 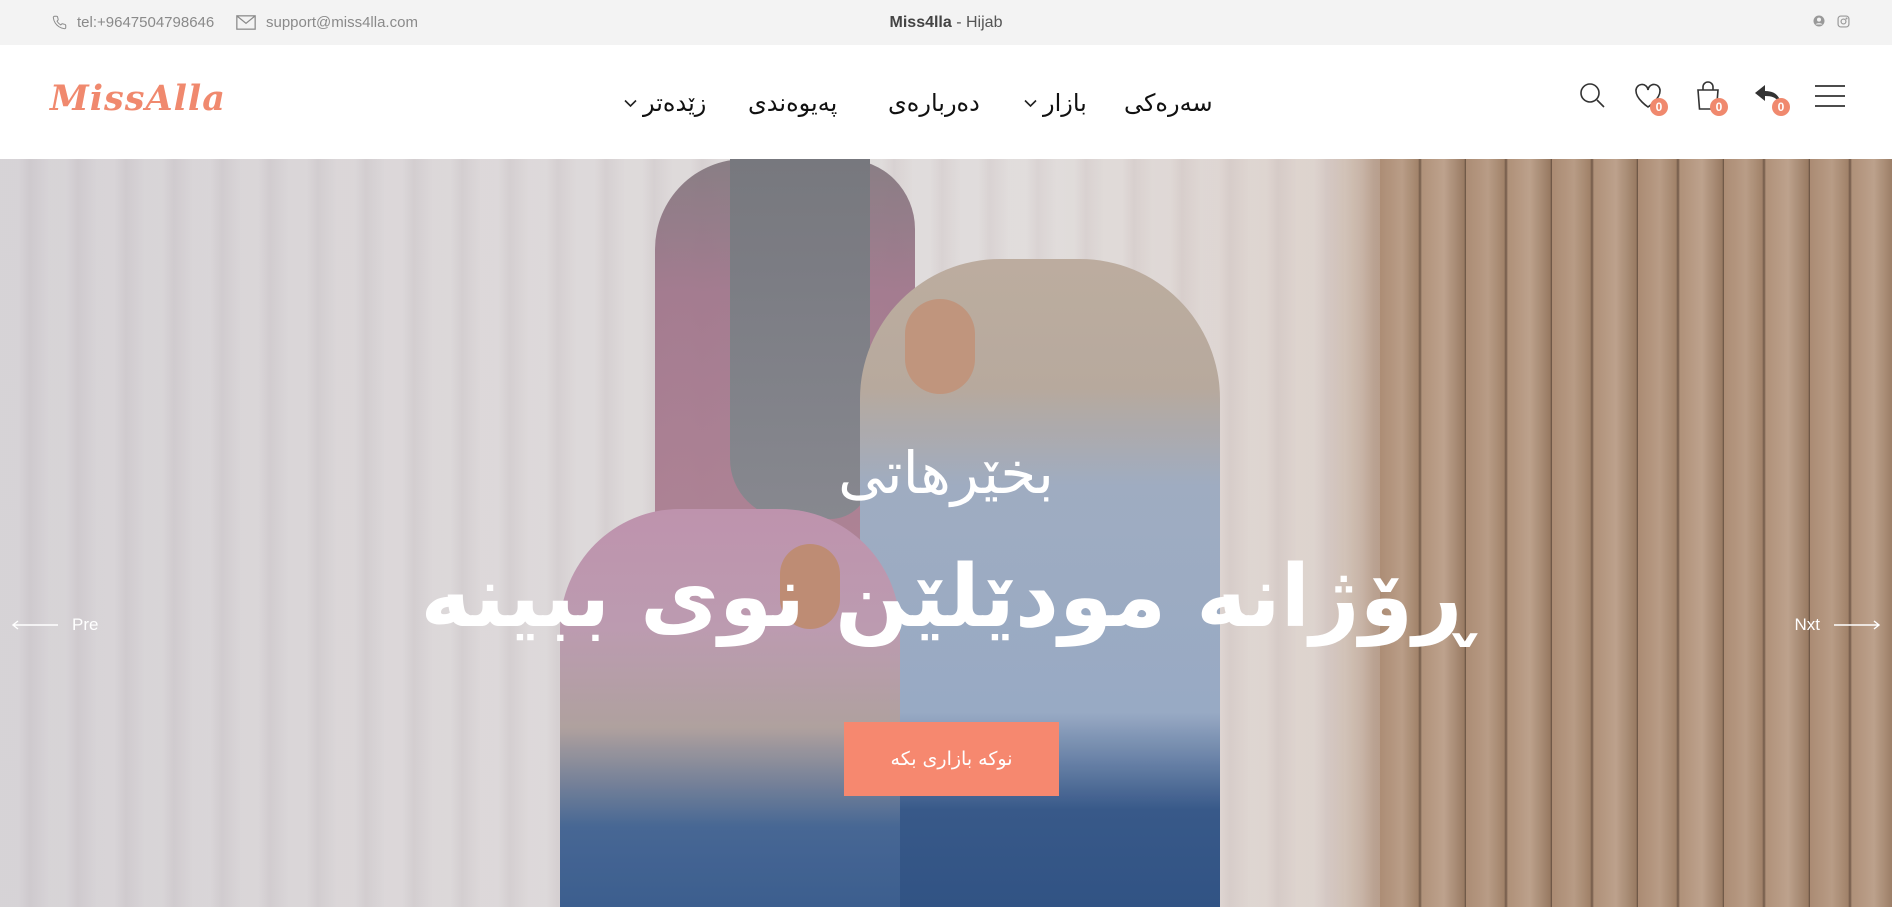 What do you see at coordinates (1831, 21) in the screenshot?
I see `social-links` at bounding box center [1831, 21].